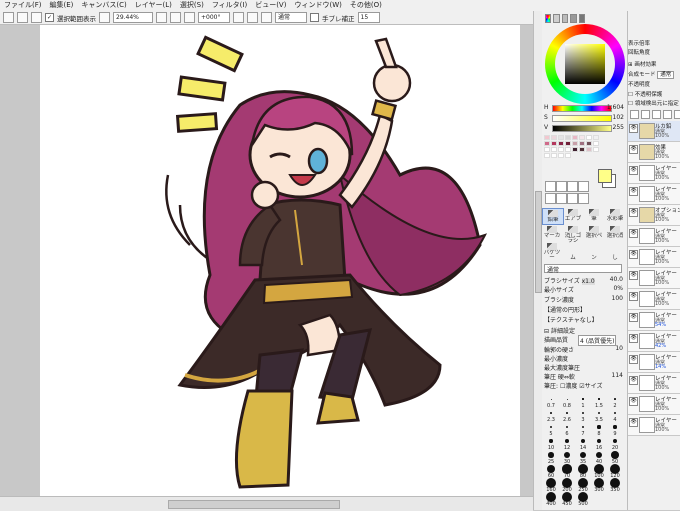 The image size is (680, 511). I want to click on saturation-value-square, so click(585, 64).